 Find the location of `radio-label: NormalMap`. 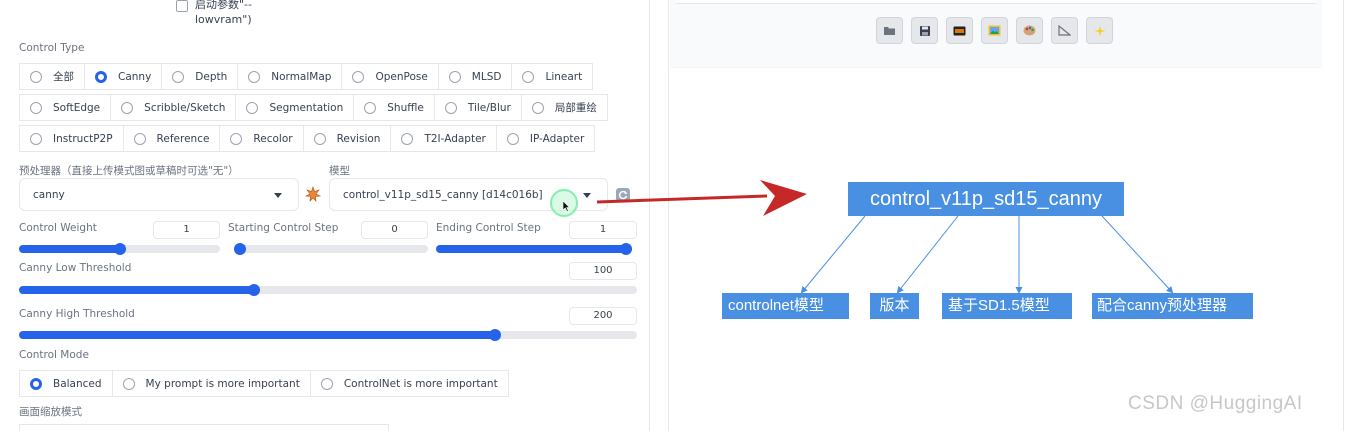

radio-label: NormalMap is located at coordinates (301, 76).